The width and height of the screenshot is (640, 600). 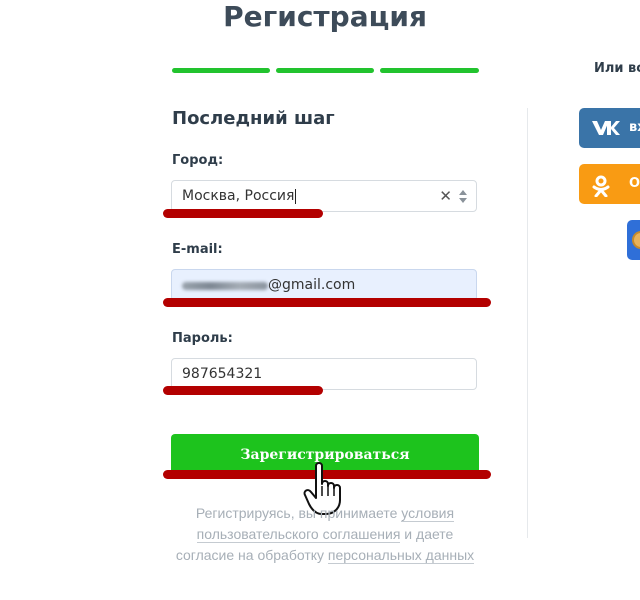 What do you see at coordinates (298, 513) in the screenshot?
I see `legal-text-1: Регистрируясь, вы принимаете` at bounding box center [298, 513].